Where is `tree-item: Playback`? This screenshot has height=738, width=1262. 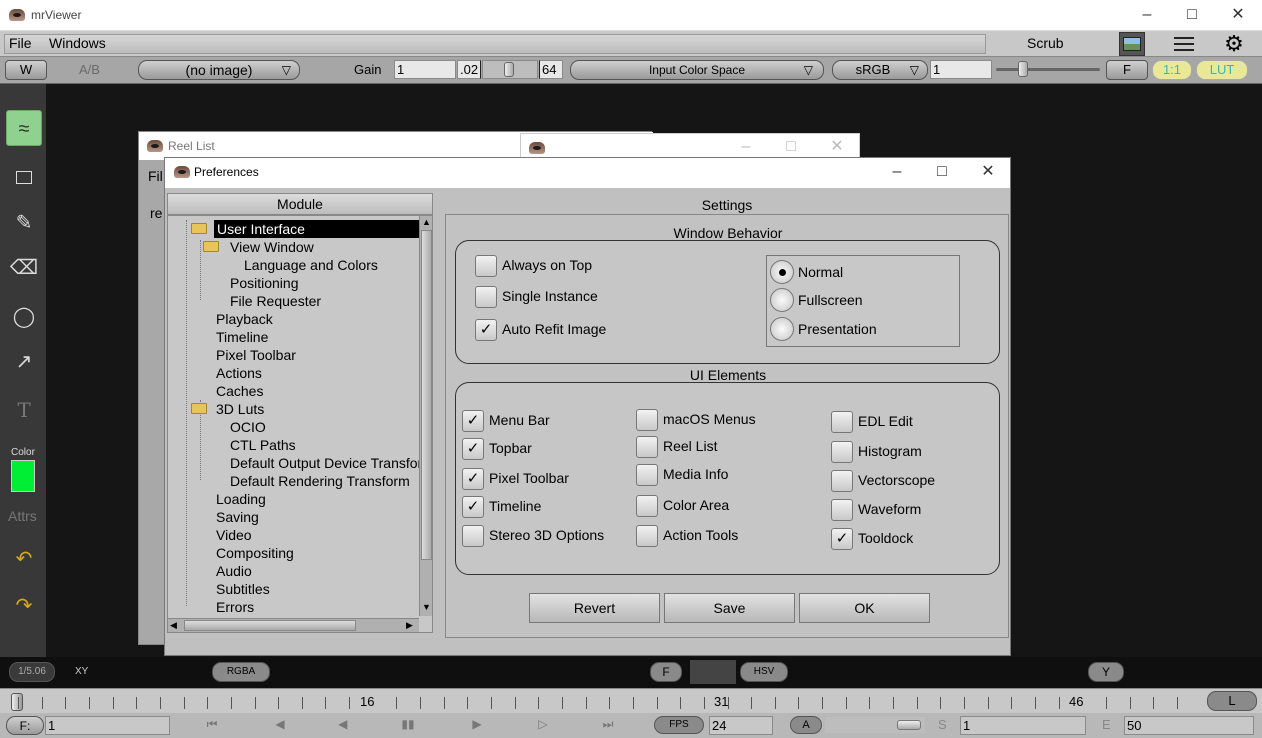
tree-item: Playback is located at coordinates (244, 319).